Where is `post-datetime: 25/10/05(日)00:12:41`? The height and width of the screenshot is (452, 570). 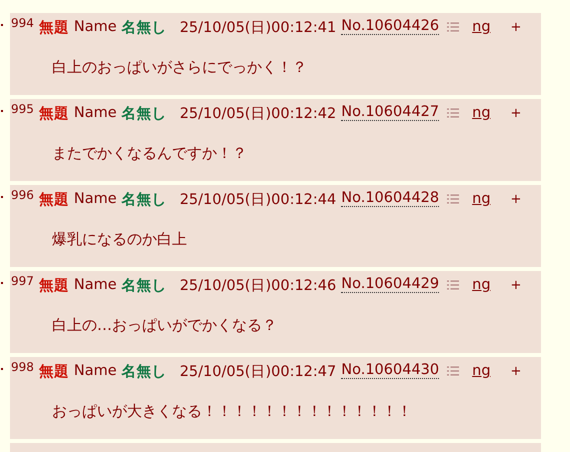 post-datetime: 25/10/05(日)00:12:41 is located at coordinates (258, 27).